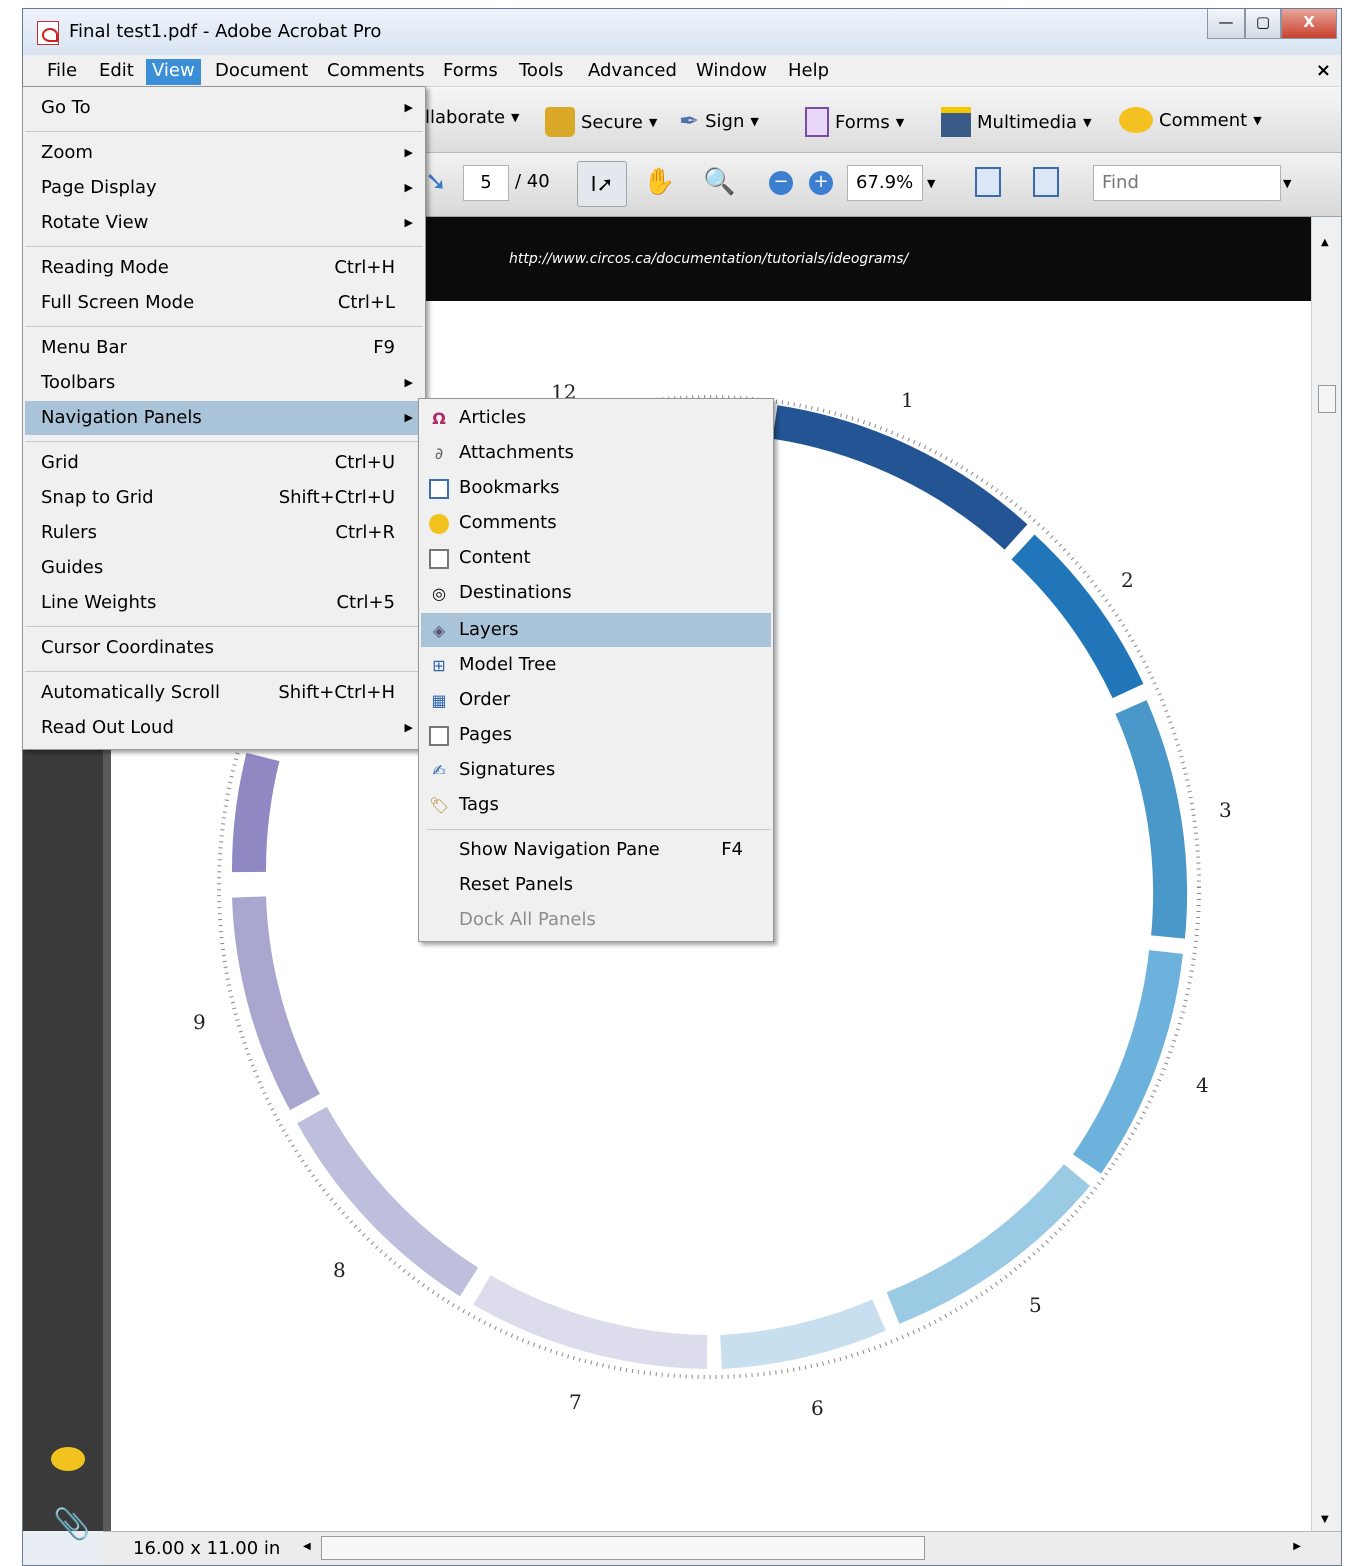  I want to click on nav-item-pages: Pages, so click(596, 735).